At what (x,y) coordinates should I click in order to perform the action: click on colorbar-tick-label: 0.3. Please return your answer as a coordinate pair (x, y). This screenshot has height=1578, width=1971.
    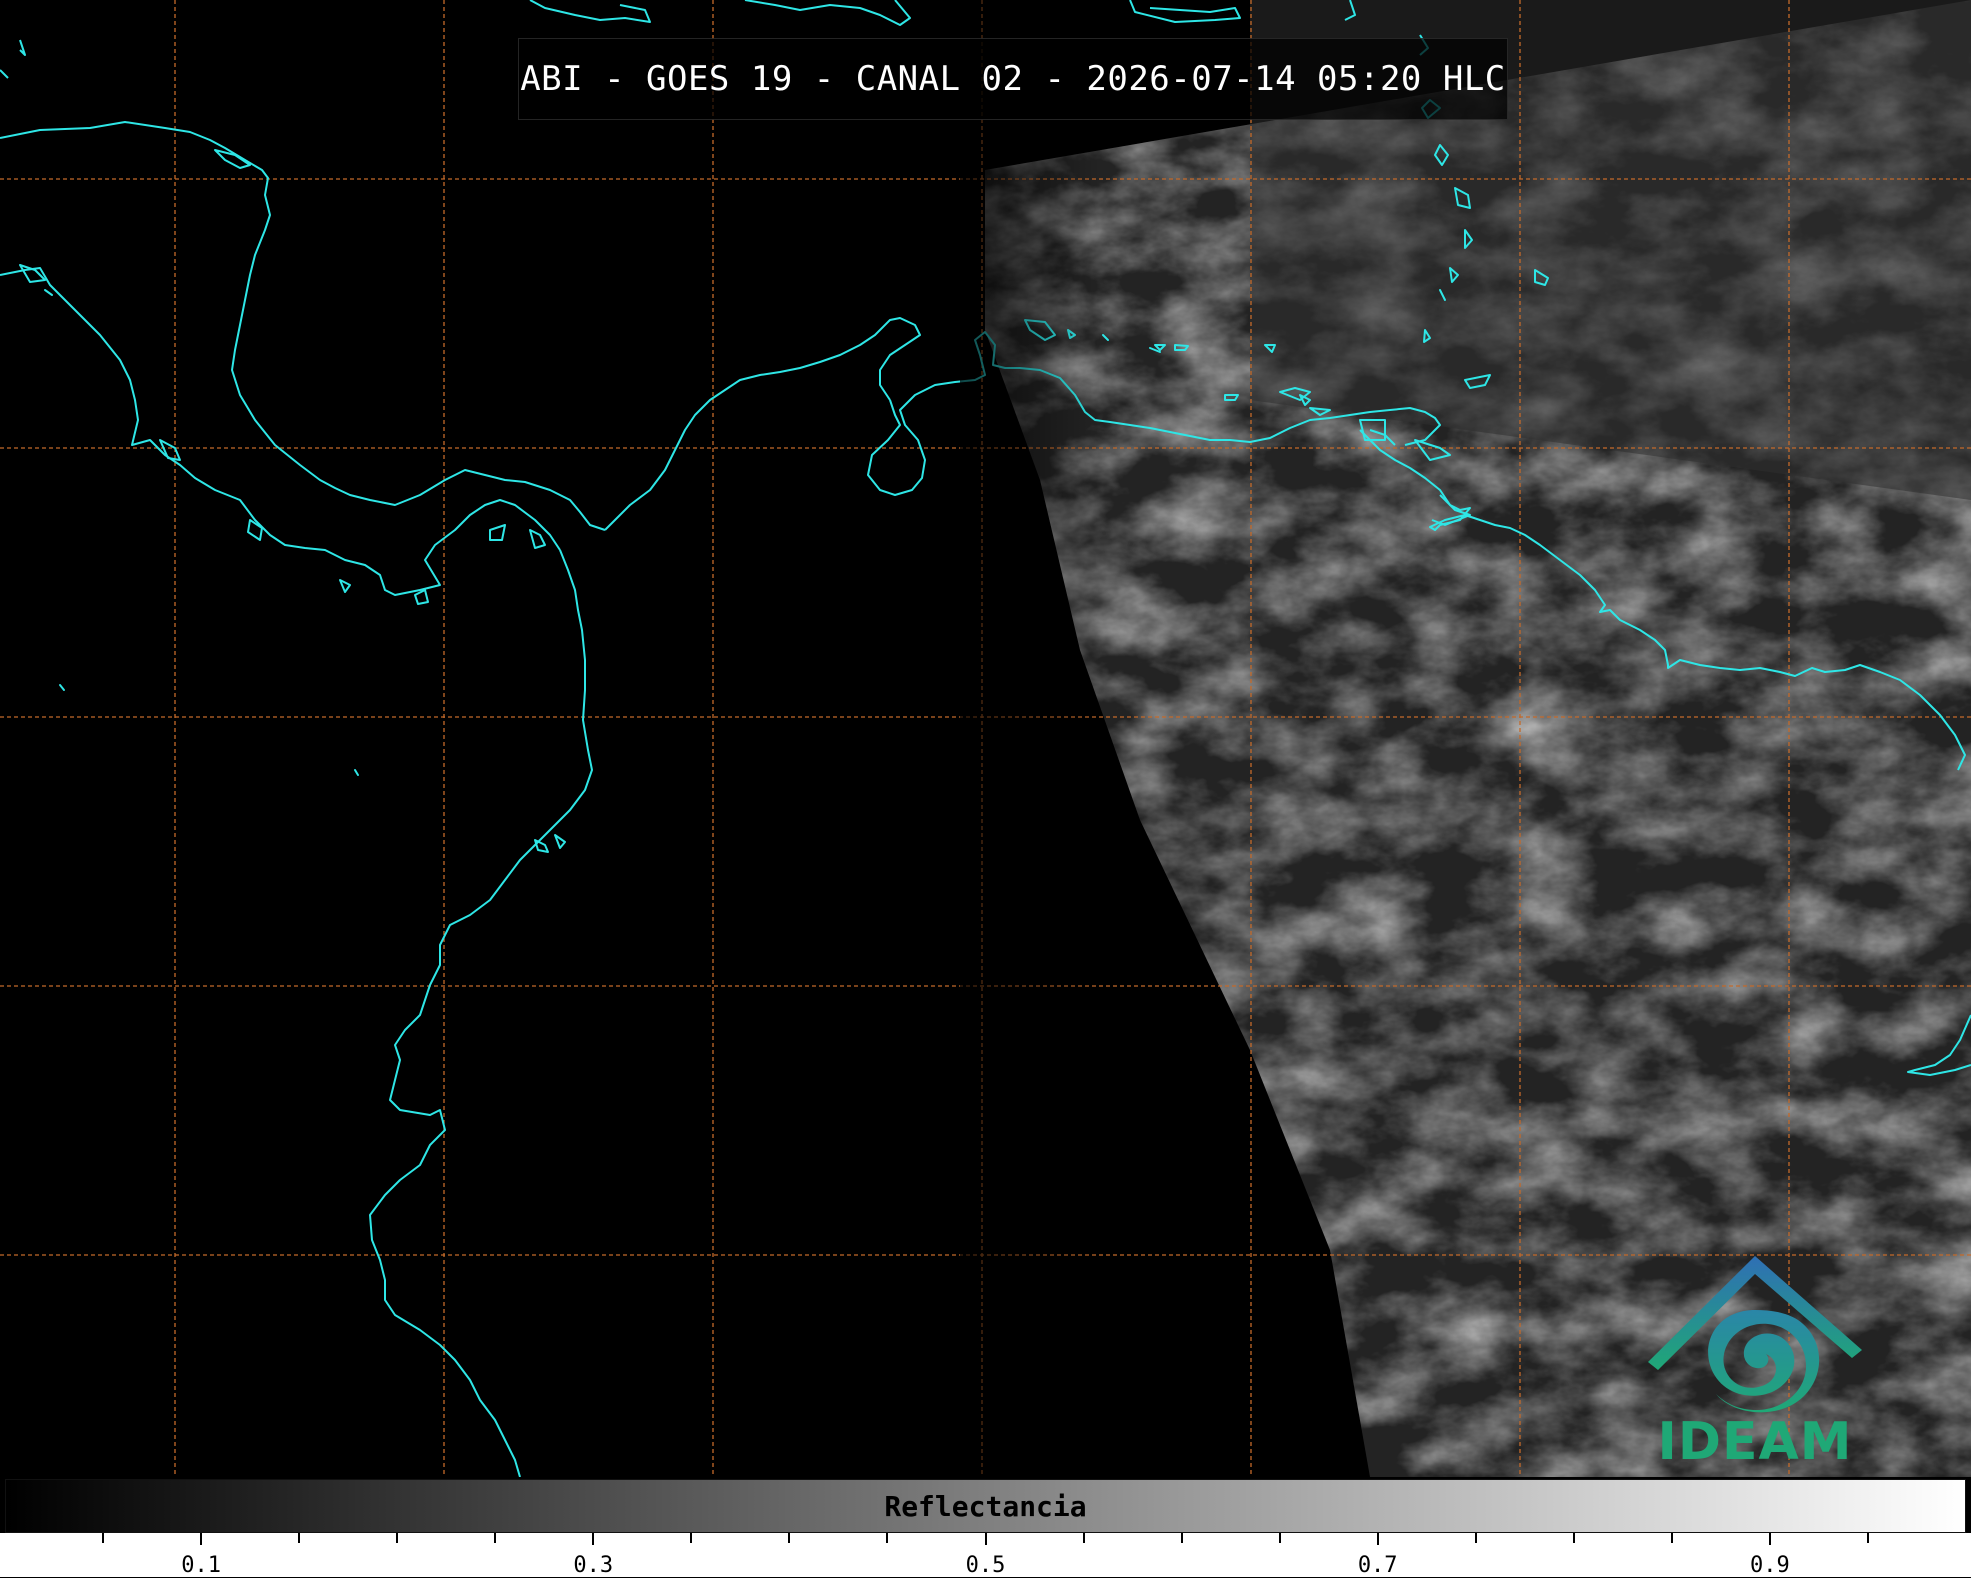
    Looking at the image, I should click on (593, 1565).